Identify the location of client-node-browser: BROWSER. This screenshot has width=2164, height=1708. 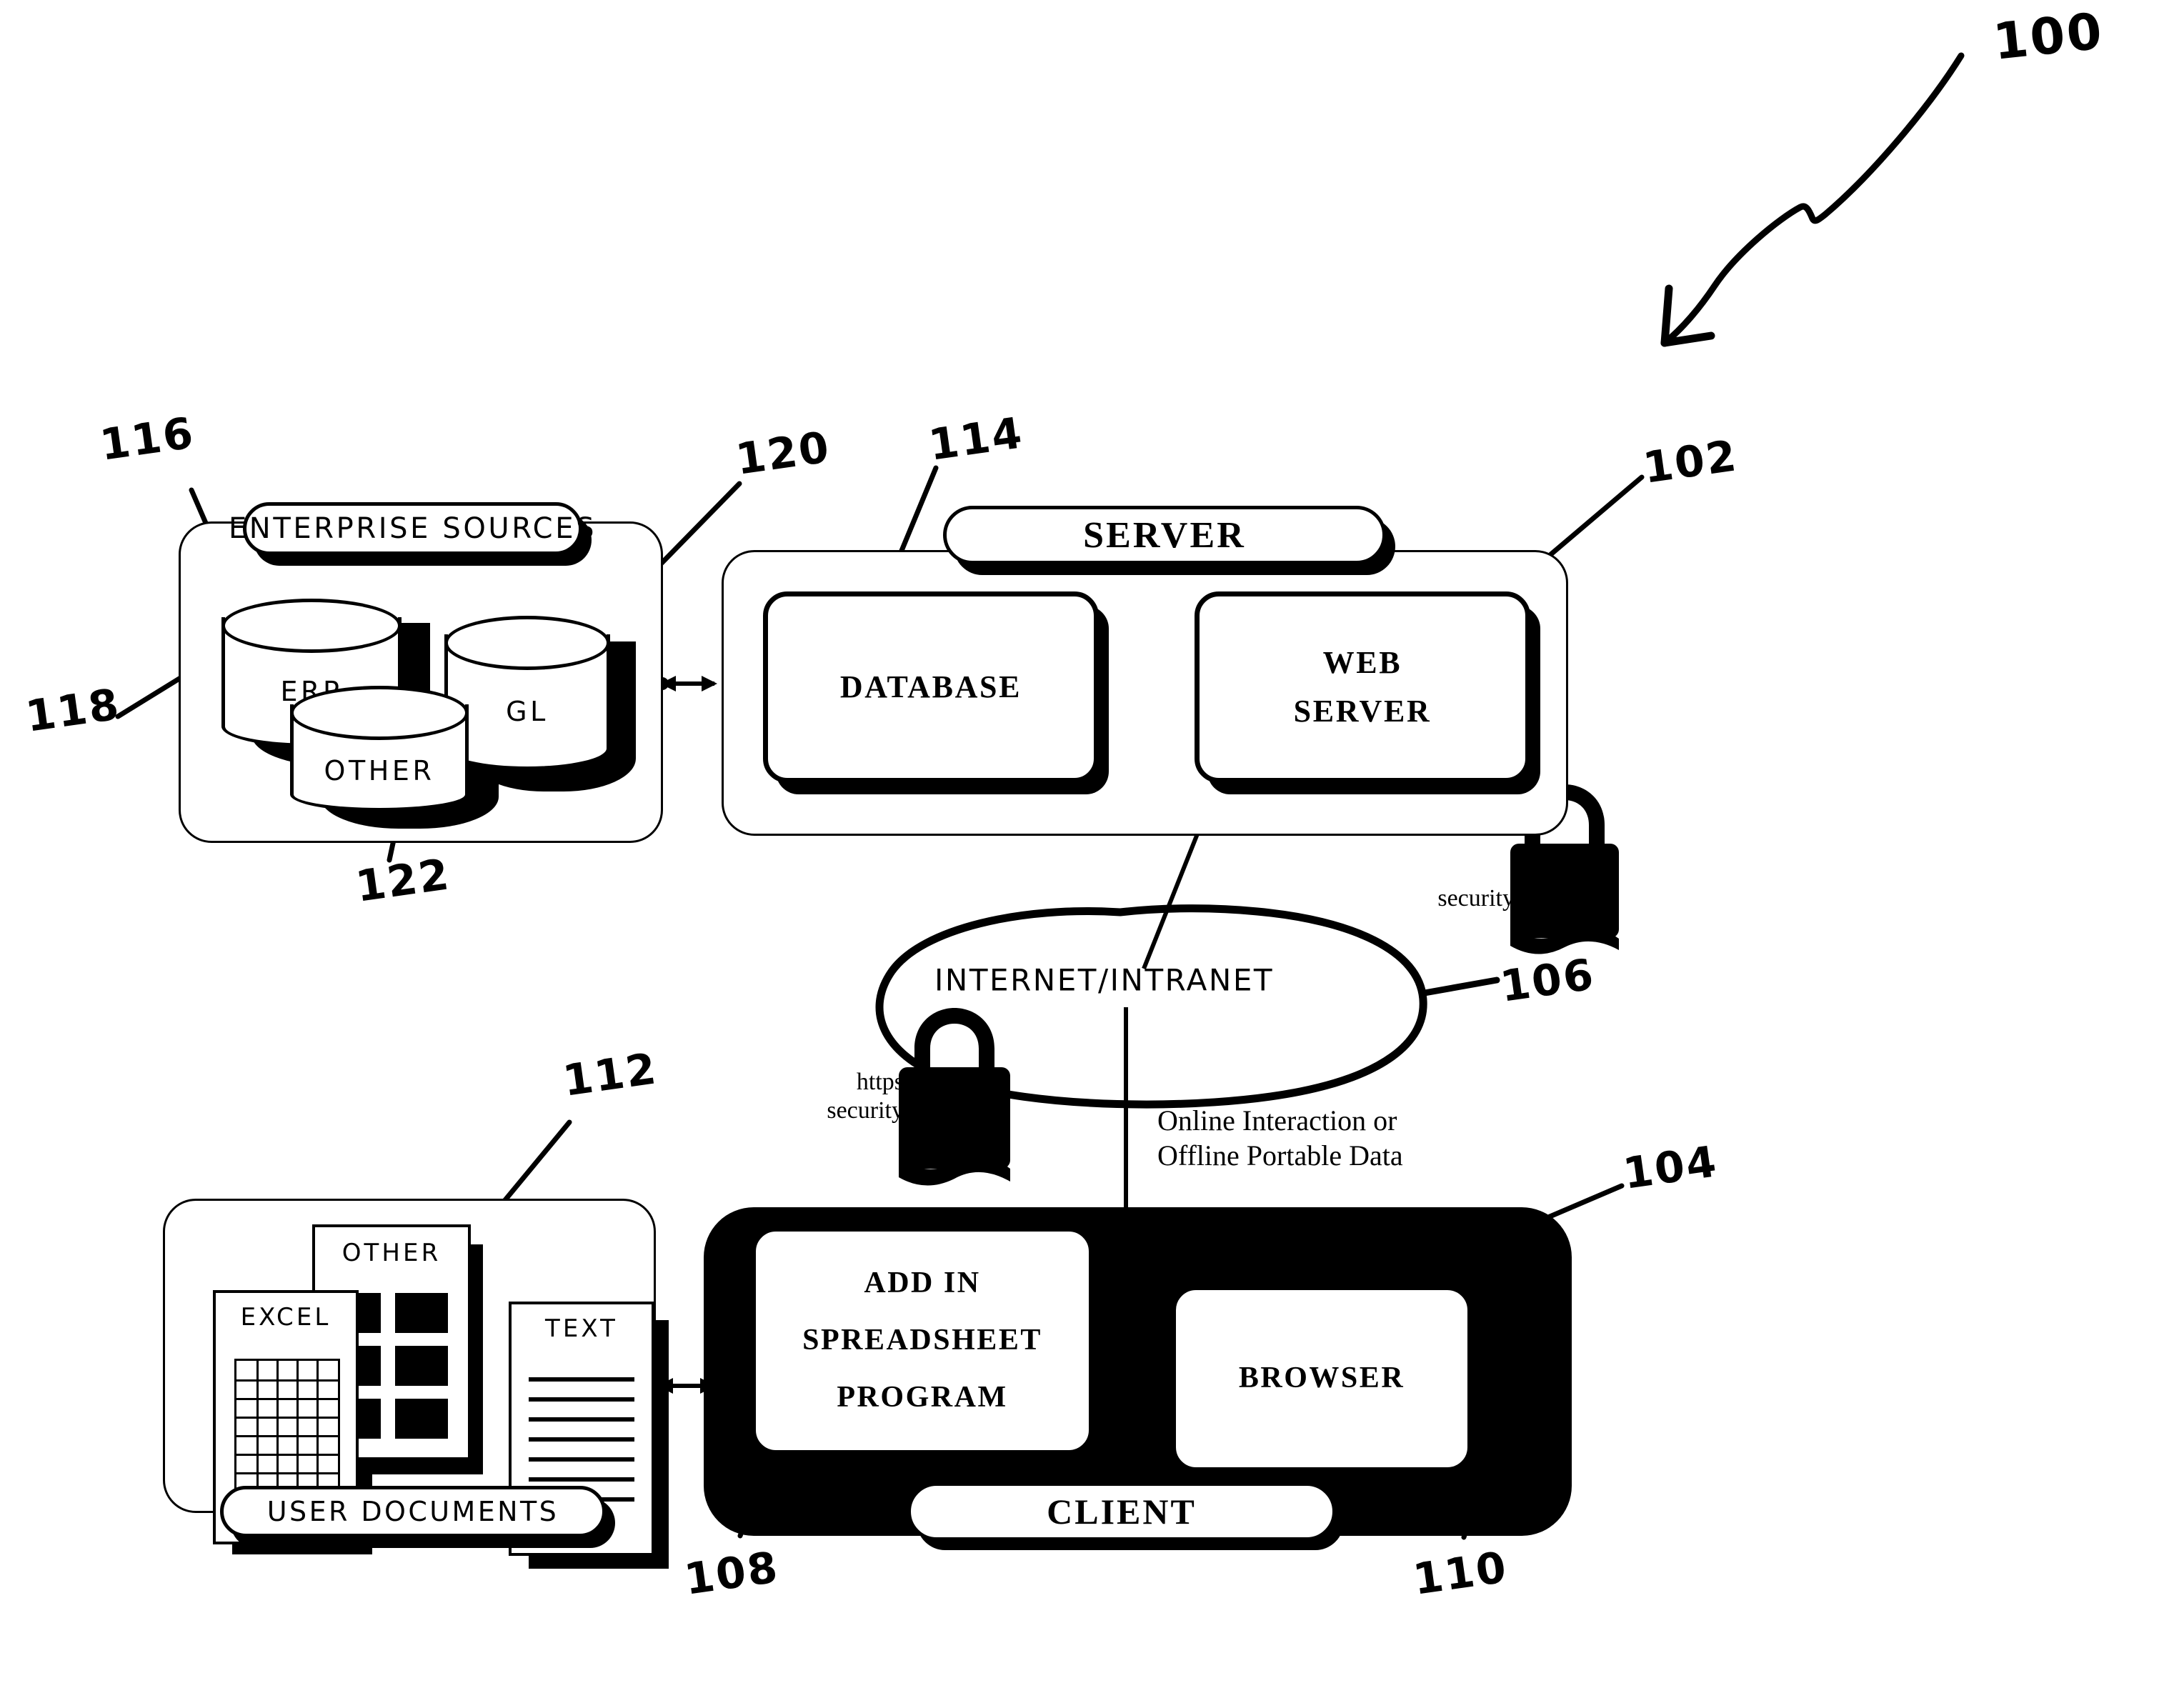
(1322, 1379).